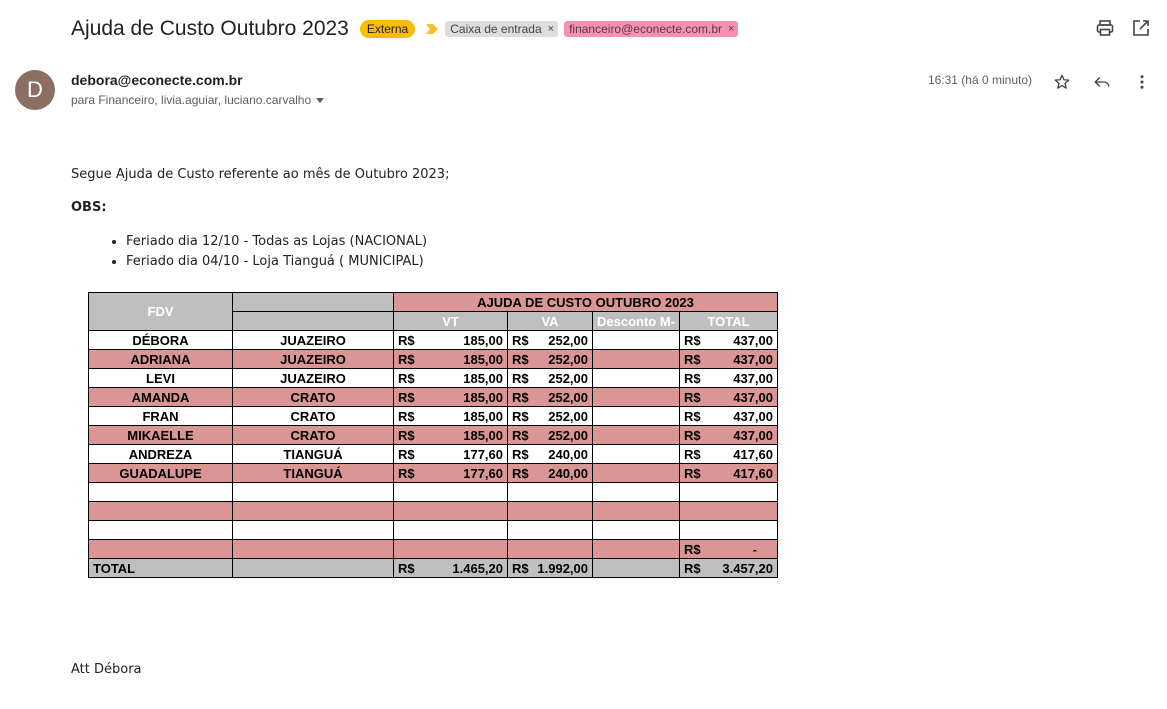 This screenshot has height=709, width=1167. Describe the element at coordinates (433, 340) in the screenshot. I see `table-row: DÉBORA JUAZEIRO R$ 185,00 R$ 252,00 R$ 437,00` at that location.